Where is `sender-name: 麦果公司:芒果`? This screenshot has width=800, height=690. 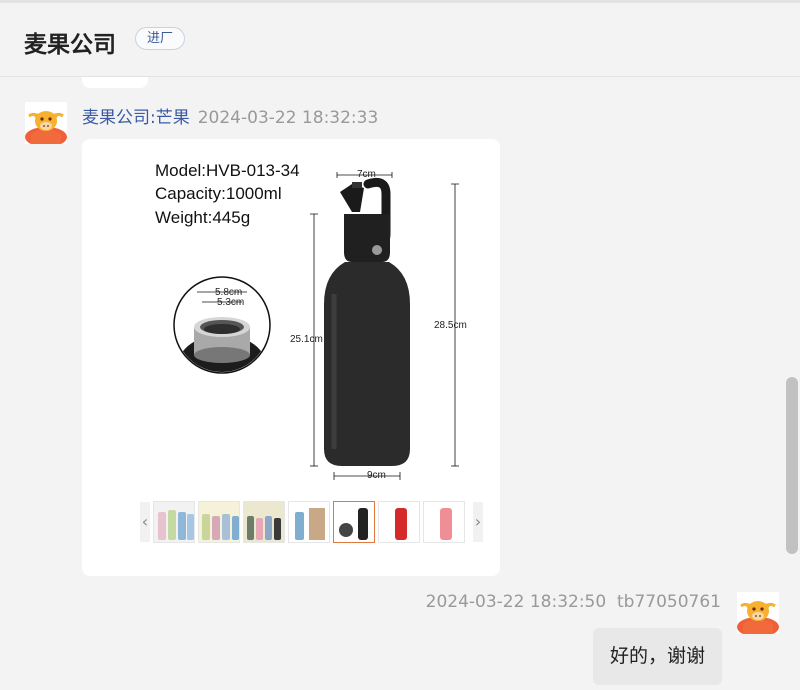 sender-name: 麦果公司:芒果 is located at coordinates (136, 118).